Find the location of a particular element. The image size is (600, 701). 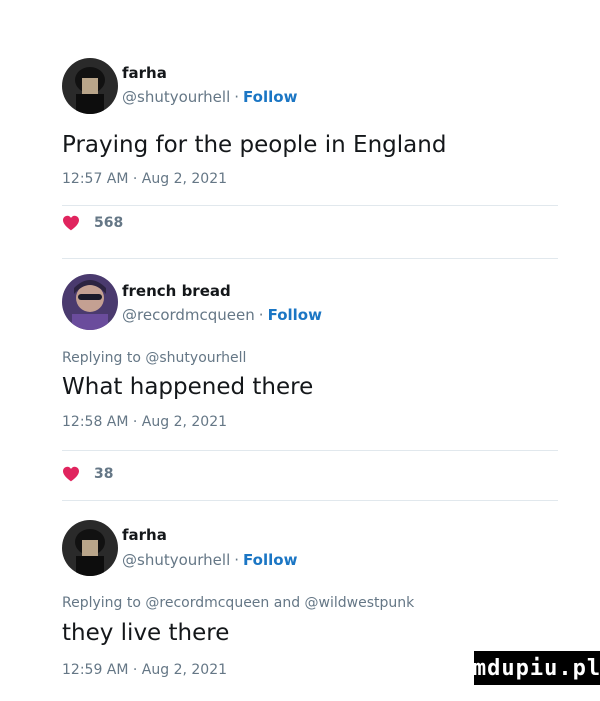

tweet-text: they live there is located at coordinates (146, 633).